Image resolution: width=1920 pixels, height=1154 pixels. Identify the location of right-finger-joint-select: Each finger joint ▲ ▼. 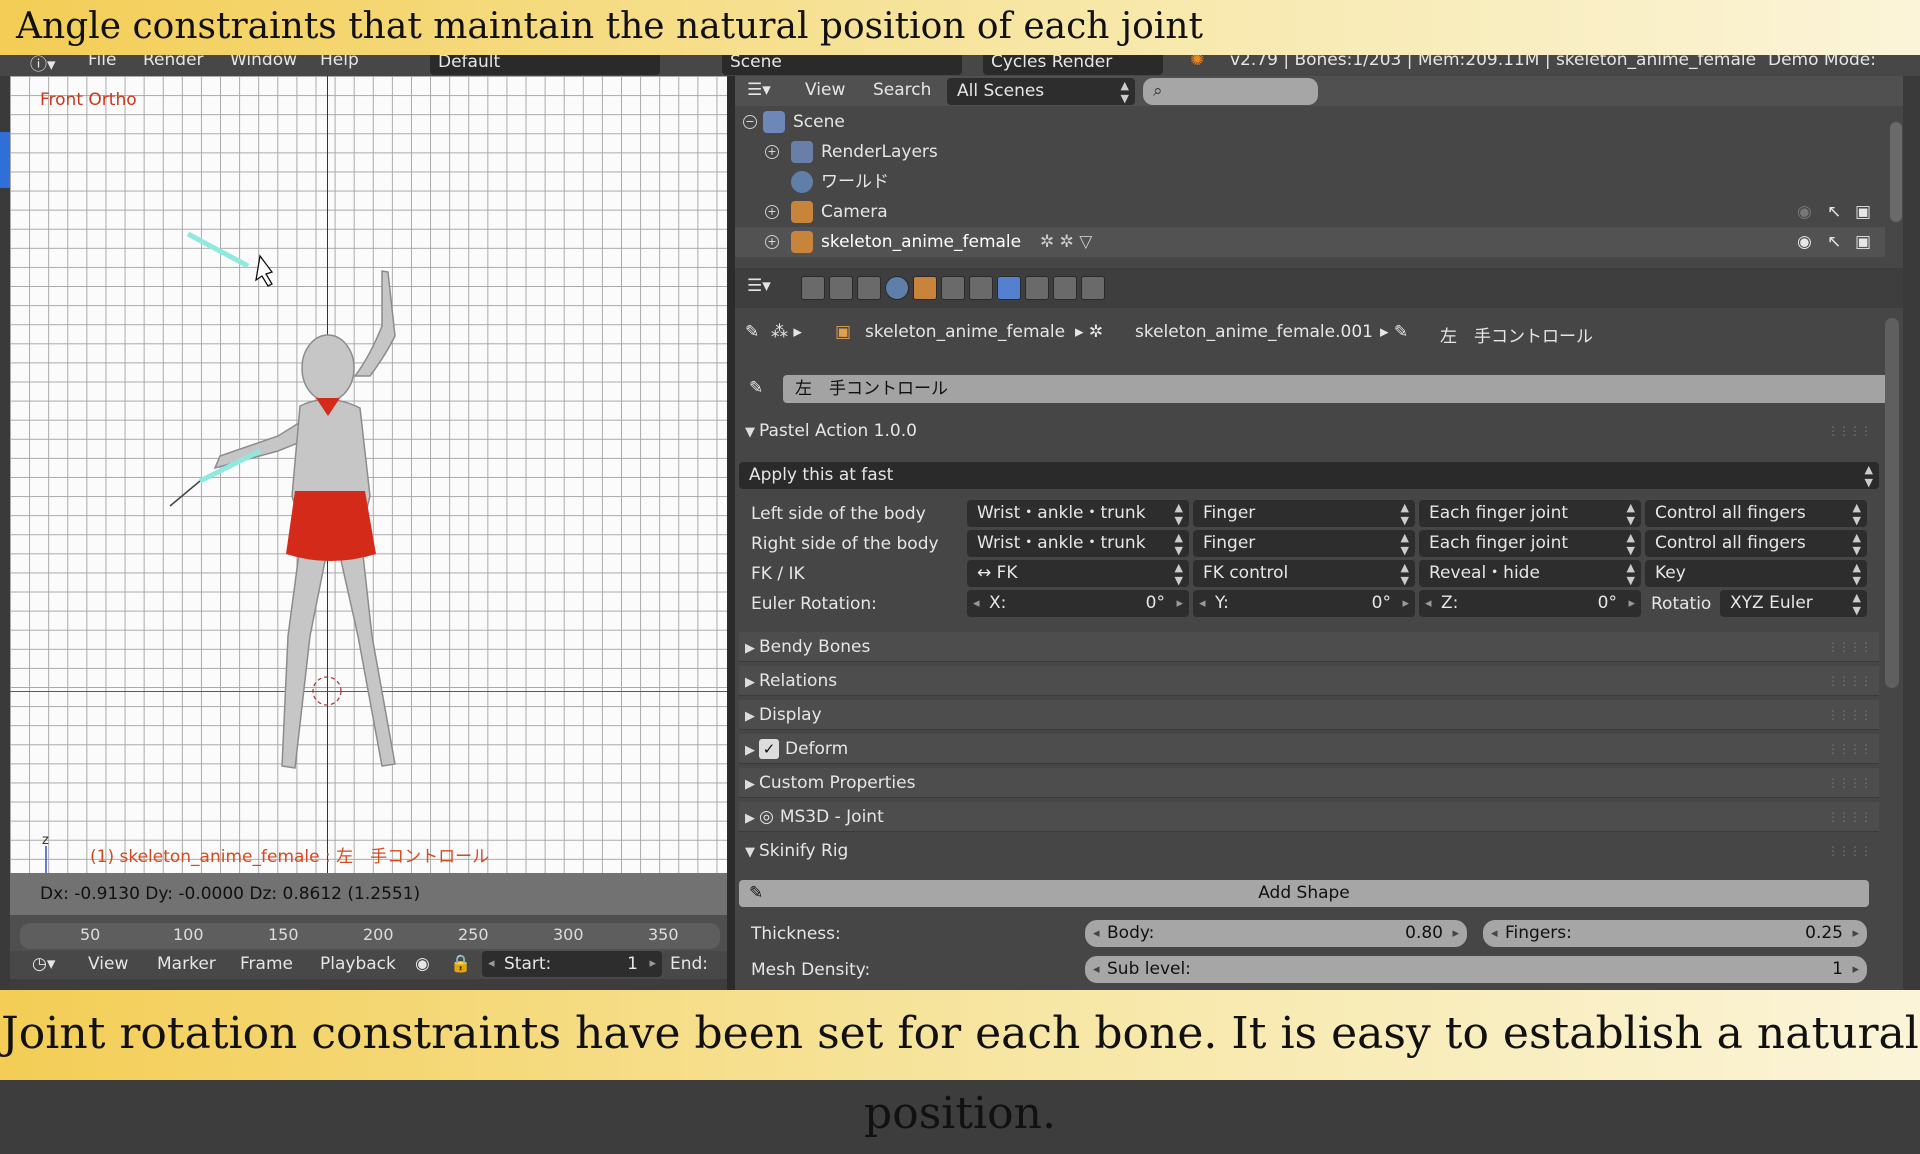
(1530, 543).